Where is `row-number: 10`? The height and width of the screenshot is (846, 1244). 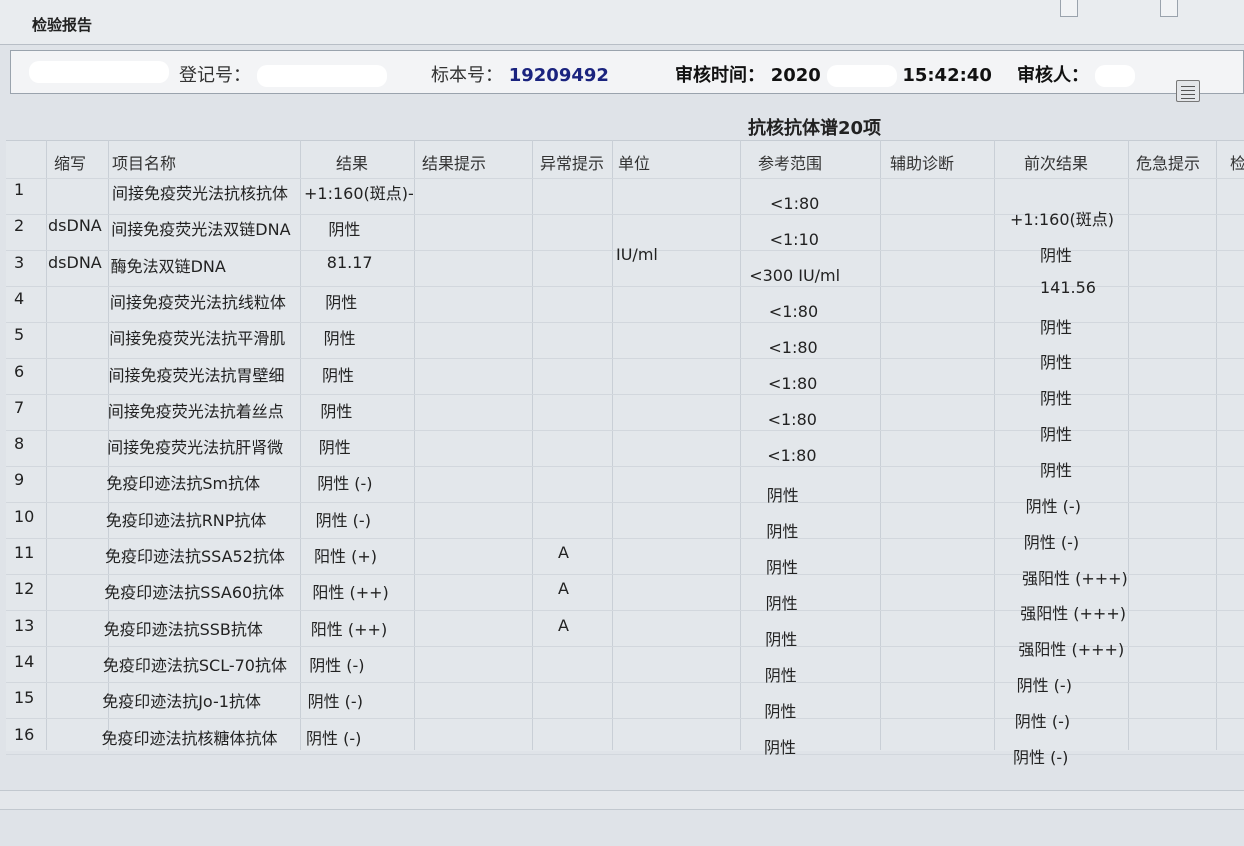 row-number: 10 is located at coordinates (24, 516).